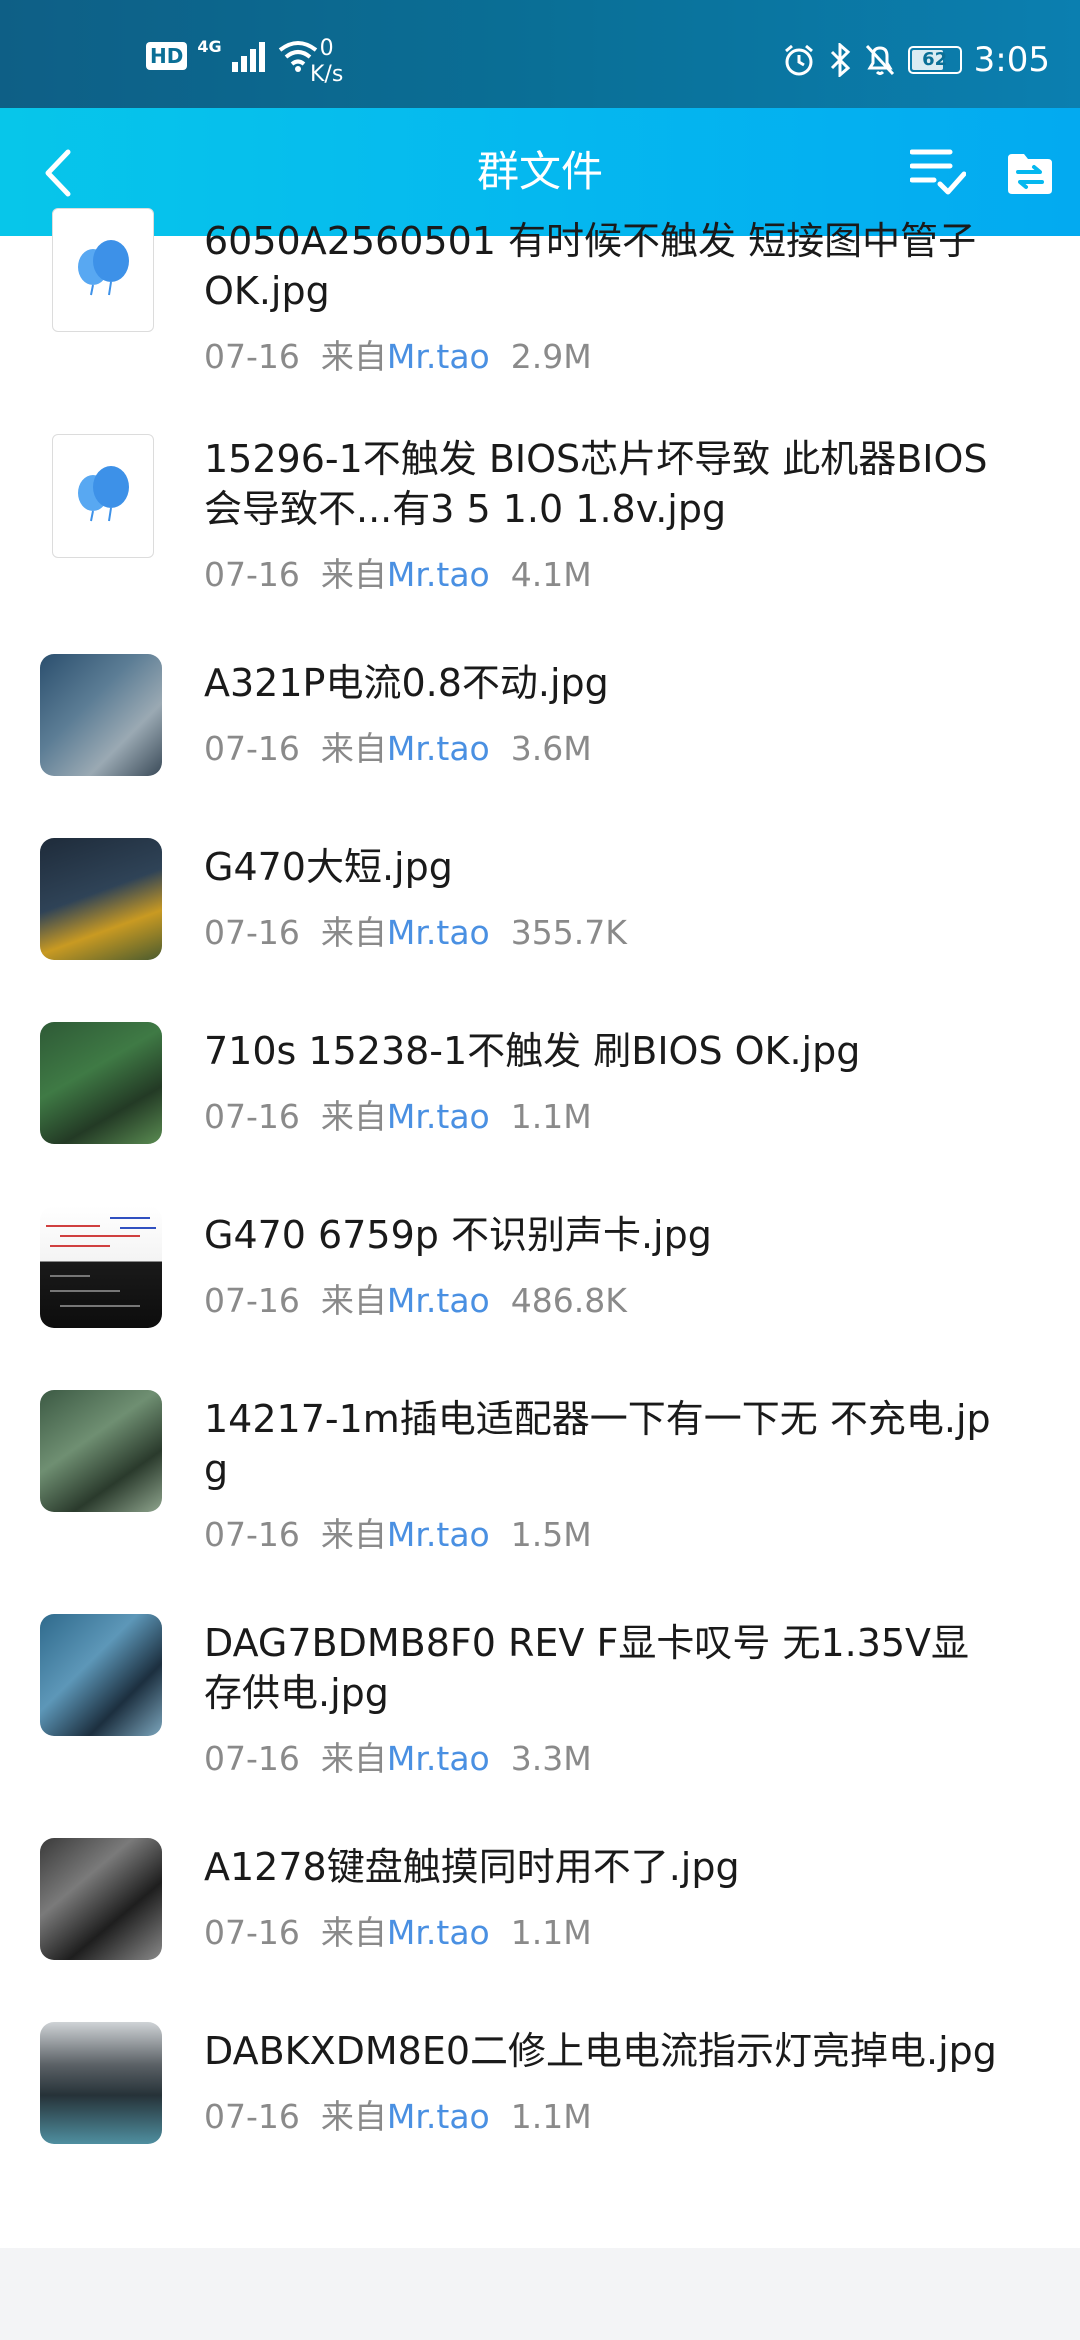 The height and width of the screenshot is (2340, 1080). I want to click on file-size: 4.1M, so click(551, 574).